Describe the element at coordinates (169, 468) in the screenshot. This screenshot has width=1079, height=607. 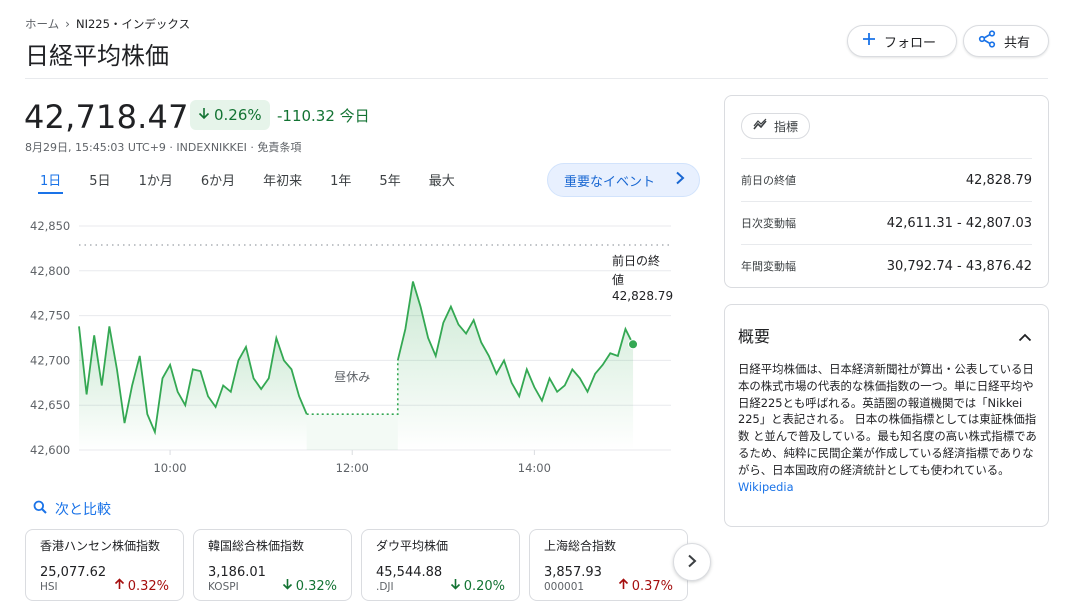
I see `x-tick-label: 10:00` at that location.